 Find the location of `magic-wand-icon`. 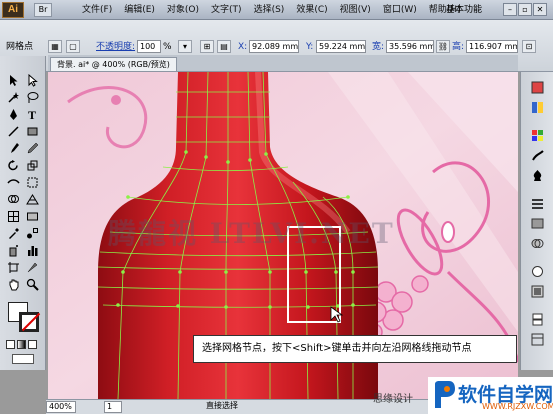

magic-wand-icon is located at coordinates (13, 97).